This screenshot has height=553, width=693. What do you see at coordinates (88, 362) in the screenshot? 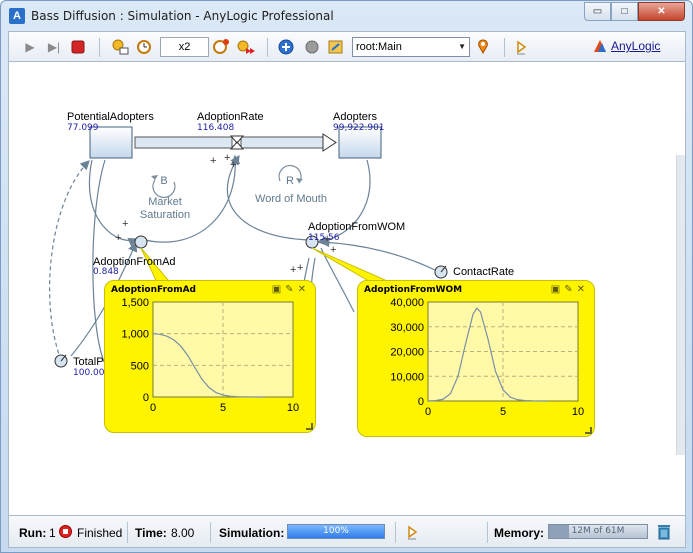
I see `variable-name: TotalP` at bounding box center [88, 362].